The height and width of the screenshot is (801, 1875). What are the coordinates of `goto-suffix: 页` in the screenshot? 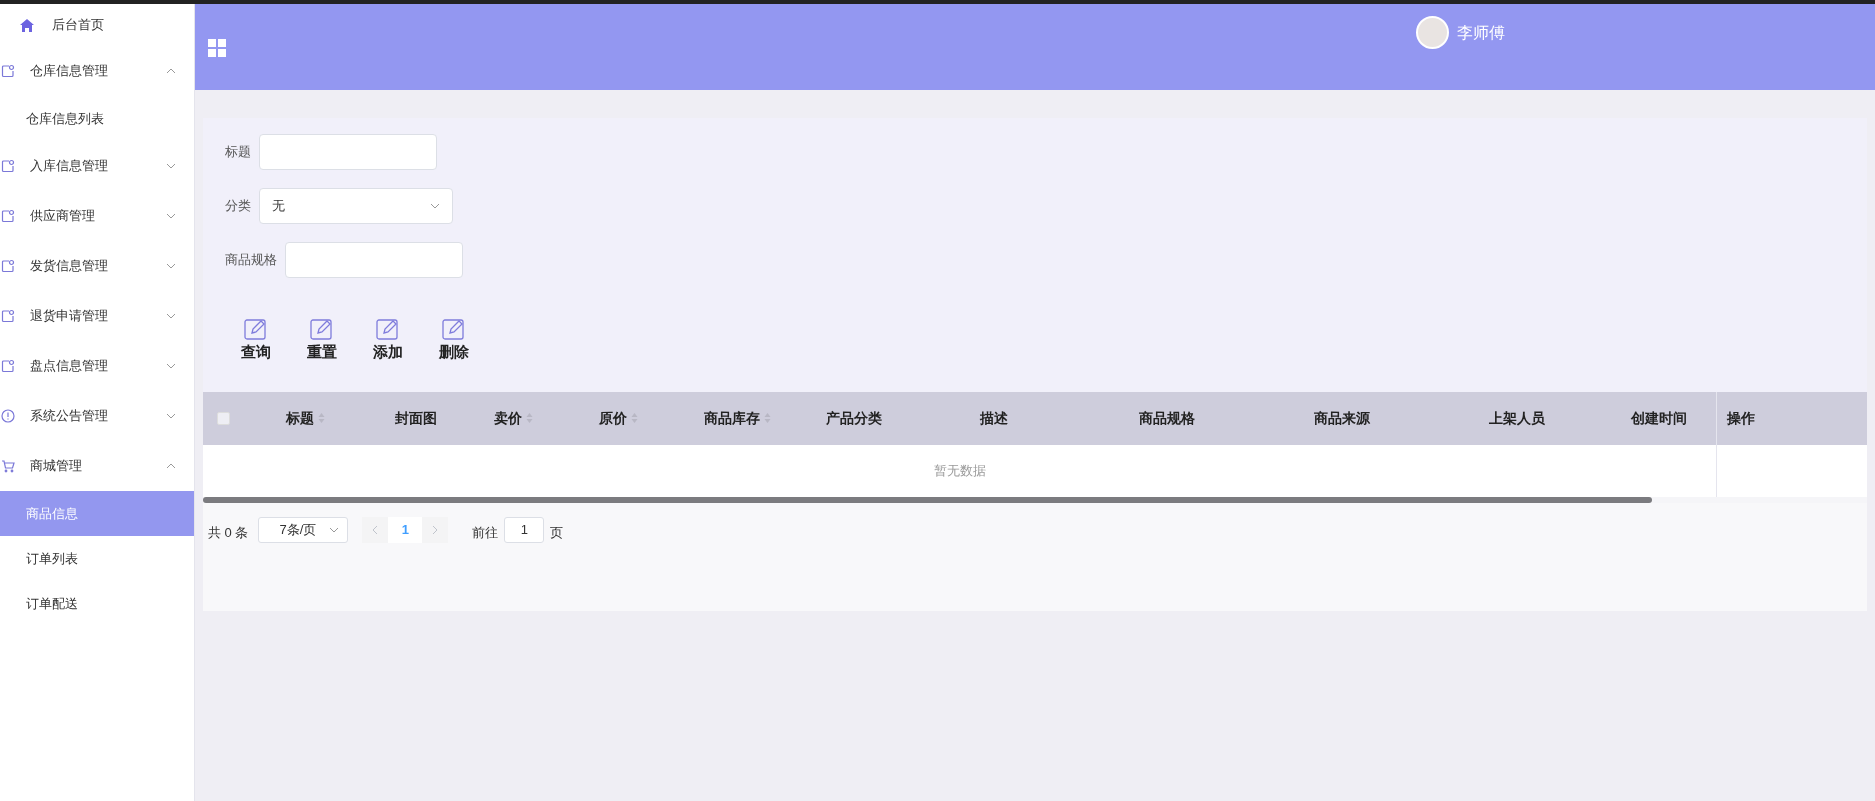 It's located at (557, 532).